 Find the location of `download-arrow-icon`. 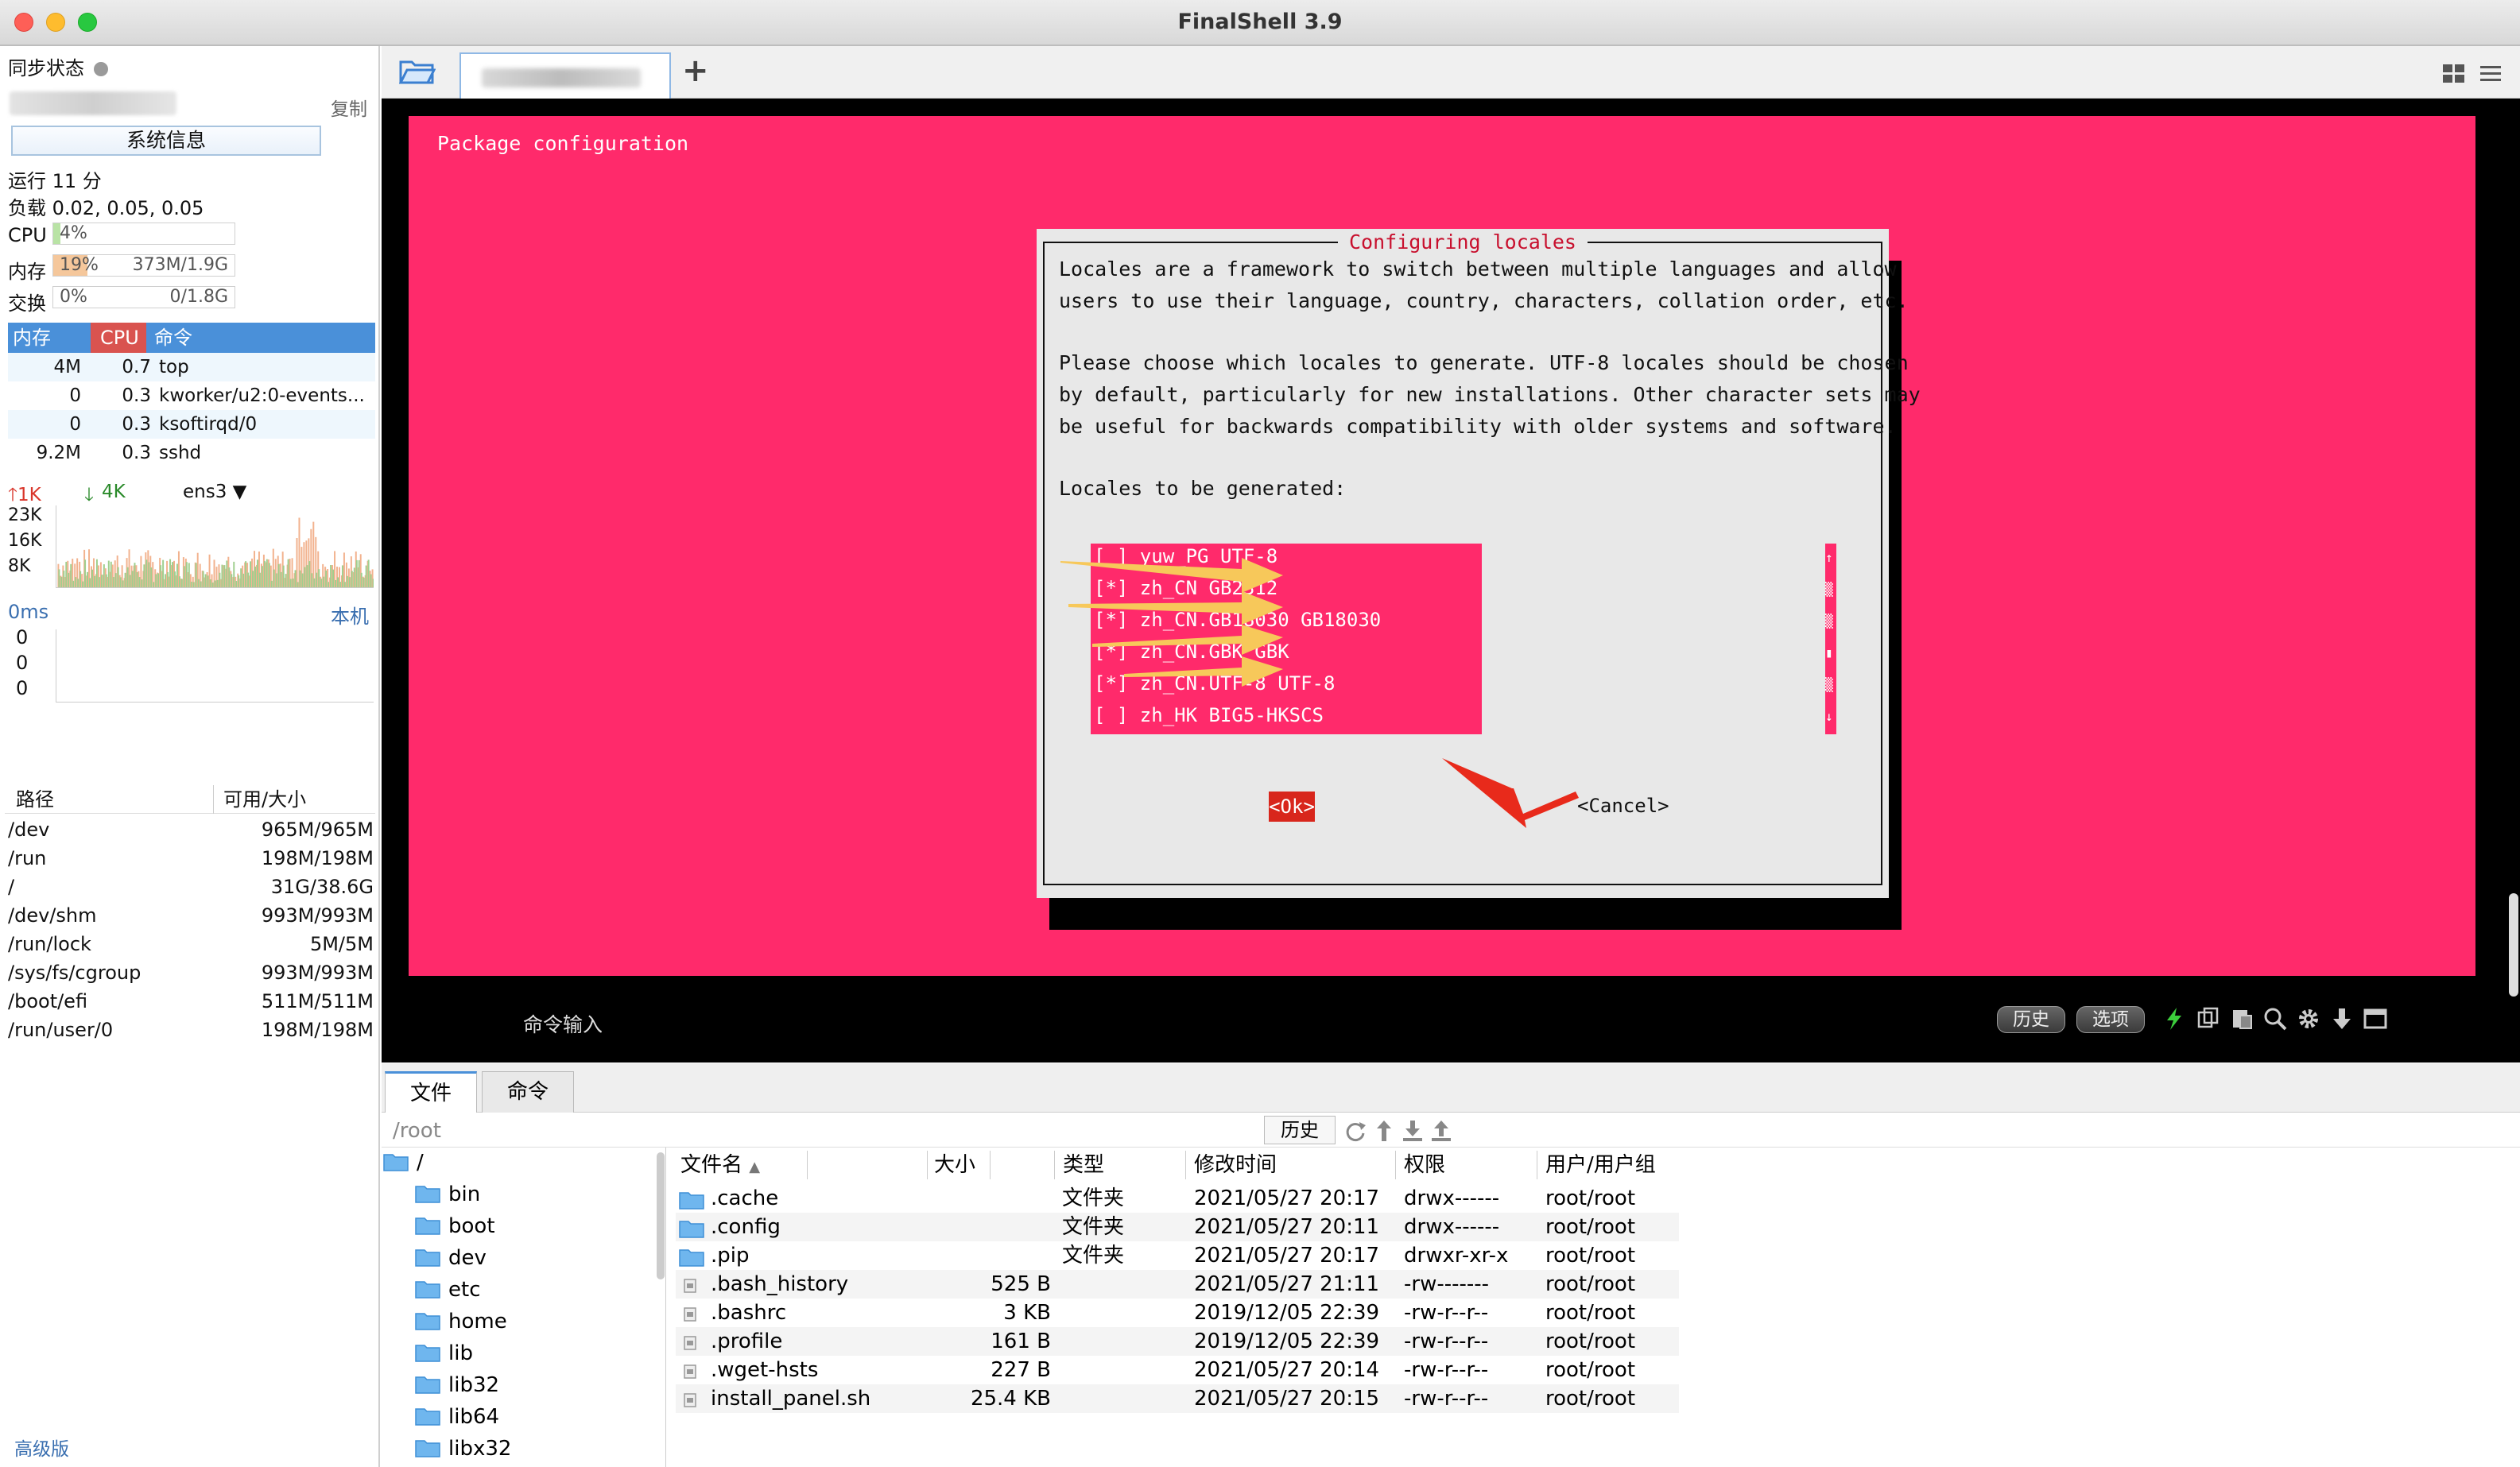

download-arrow-icon is located at coordinates (2342, 1019).